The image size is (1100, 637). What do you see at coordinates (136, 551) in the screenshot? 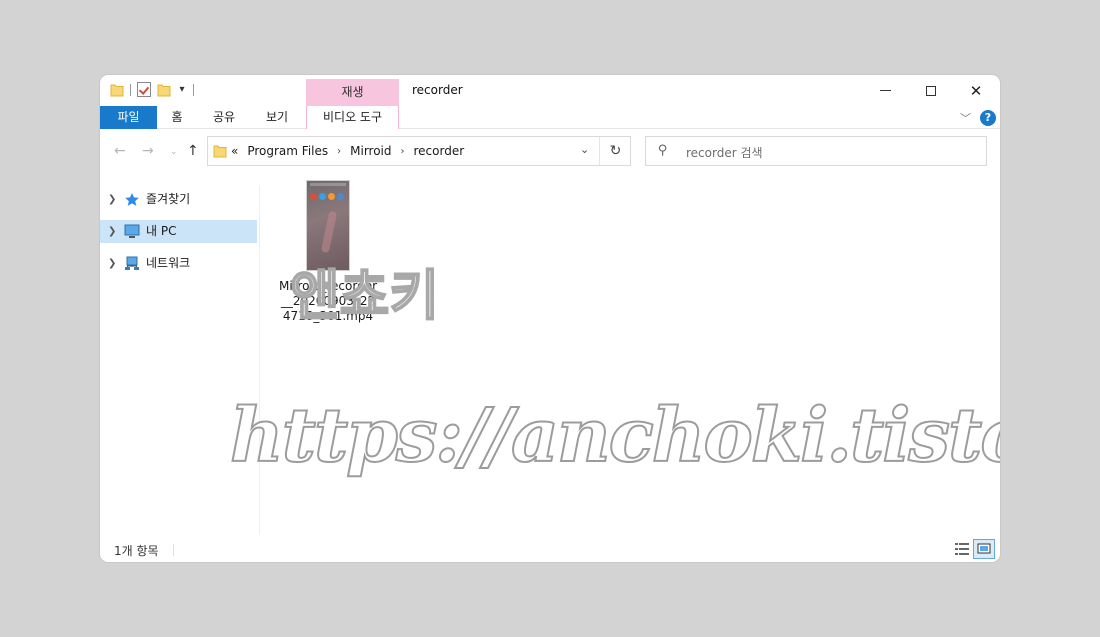
I see `status-item-count: 1개 항목` at bounding box center [136, 551].